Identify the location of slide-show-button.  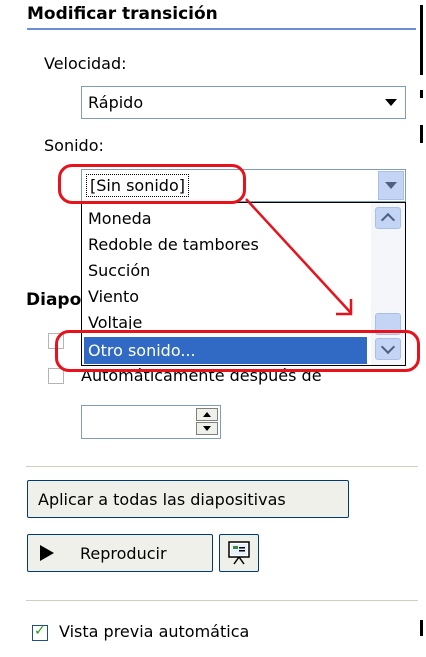
(239, 553).